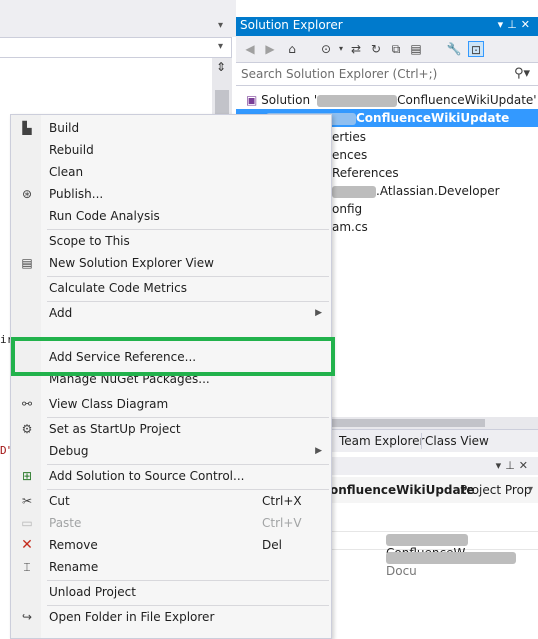  What do you see at coordinates (496, 490) in the screenshot?
I see `object-type: Project Prop` at bounding box center [496, 490].